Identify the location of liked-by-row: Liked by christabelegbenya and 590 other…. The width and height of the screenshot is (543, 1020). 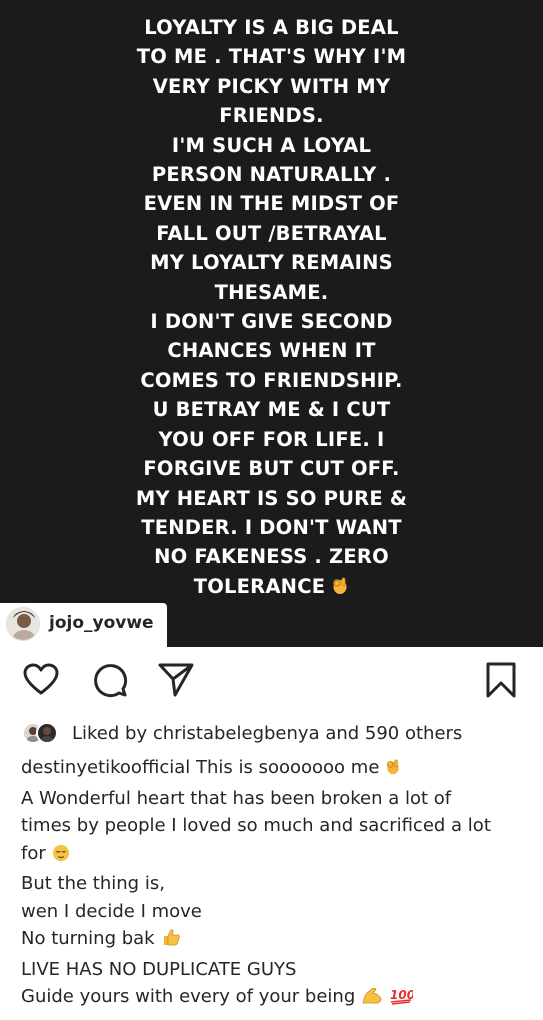
(277, 733).